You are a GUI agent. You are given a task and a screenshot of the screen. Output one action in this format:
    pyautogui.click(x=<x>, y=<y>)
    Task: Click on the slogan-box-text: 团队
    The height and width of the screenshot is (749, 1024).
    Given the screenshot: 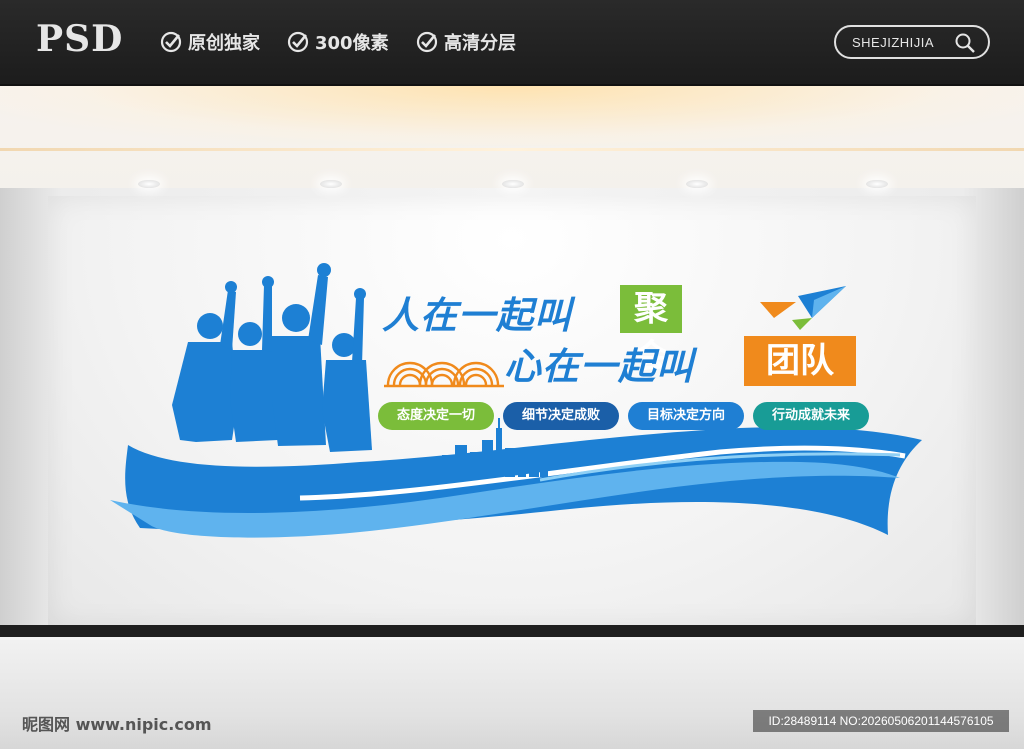 What is the action you would take?
    pyautogui.click(x=800, y=361)
    